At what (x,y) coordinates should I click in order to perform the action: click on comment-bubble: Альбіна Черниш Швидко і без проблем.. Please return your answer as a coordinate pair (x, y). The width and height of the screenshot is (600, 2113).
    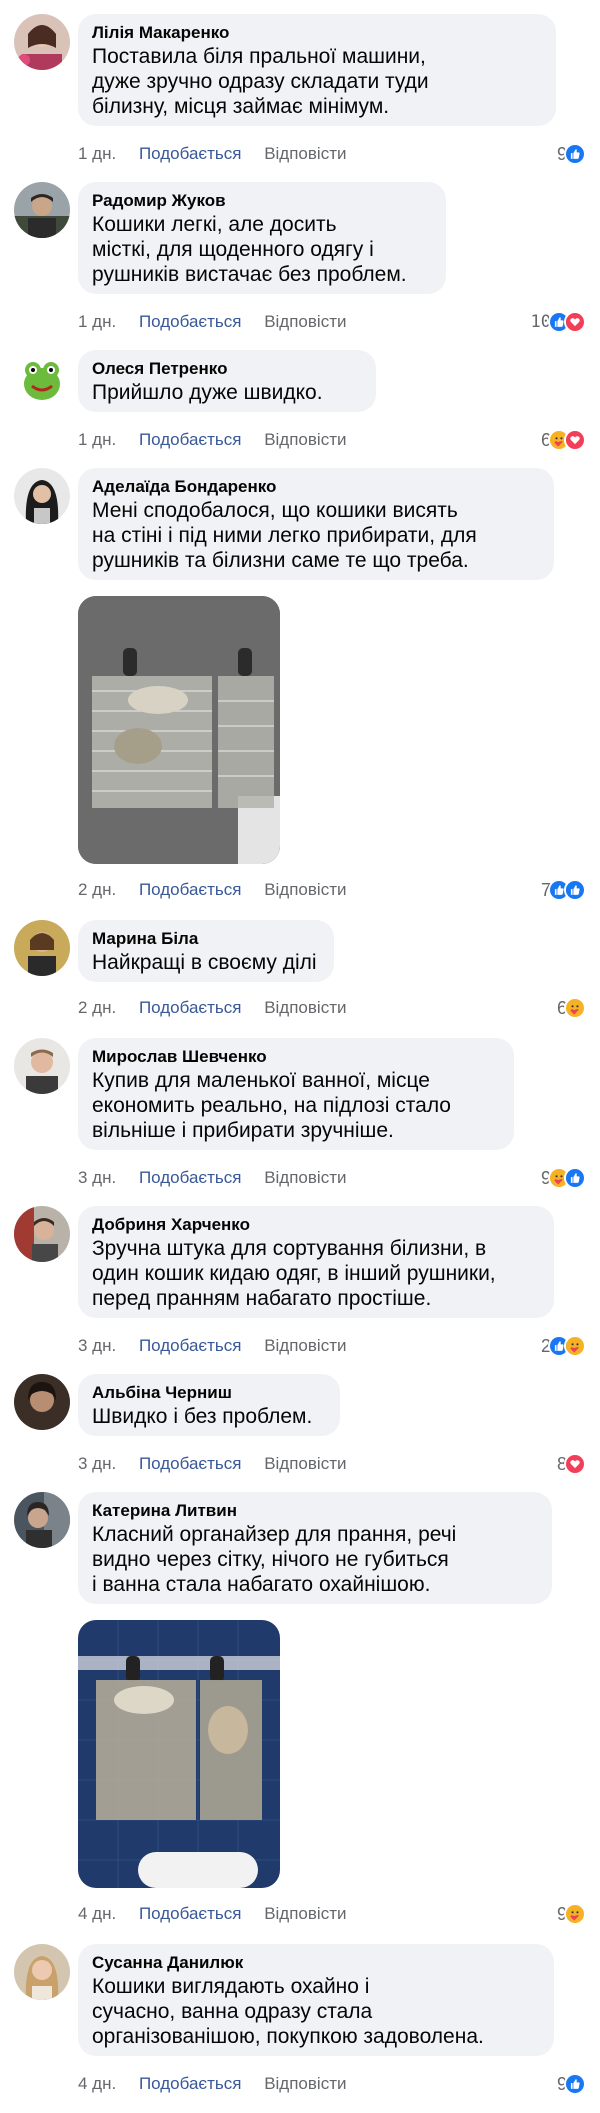
    Looking at the image, I should click on (209, 1405).